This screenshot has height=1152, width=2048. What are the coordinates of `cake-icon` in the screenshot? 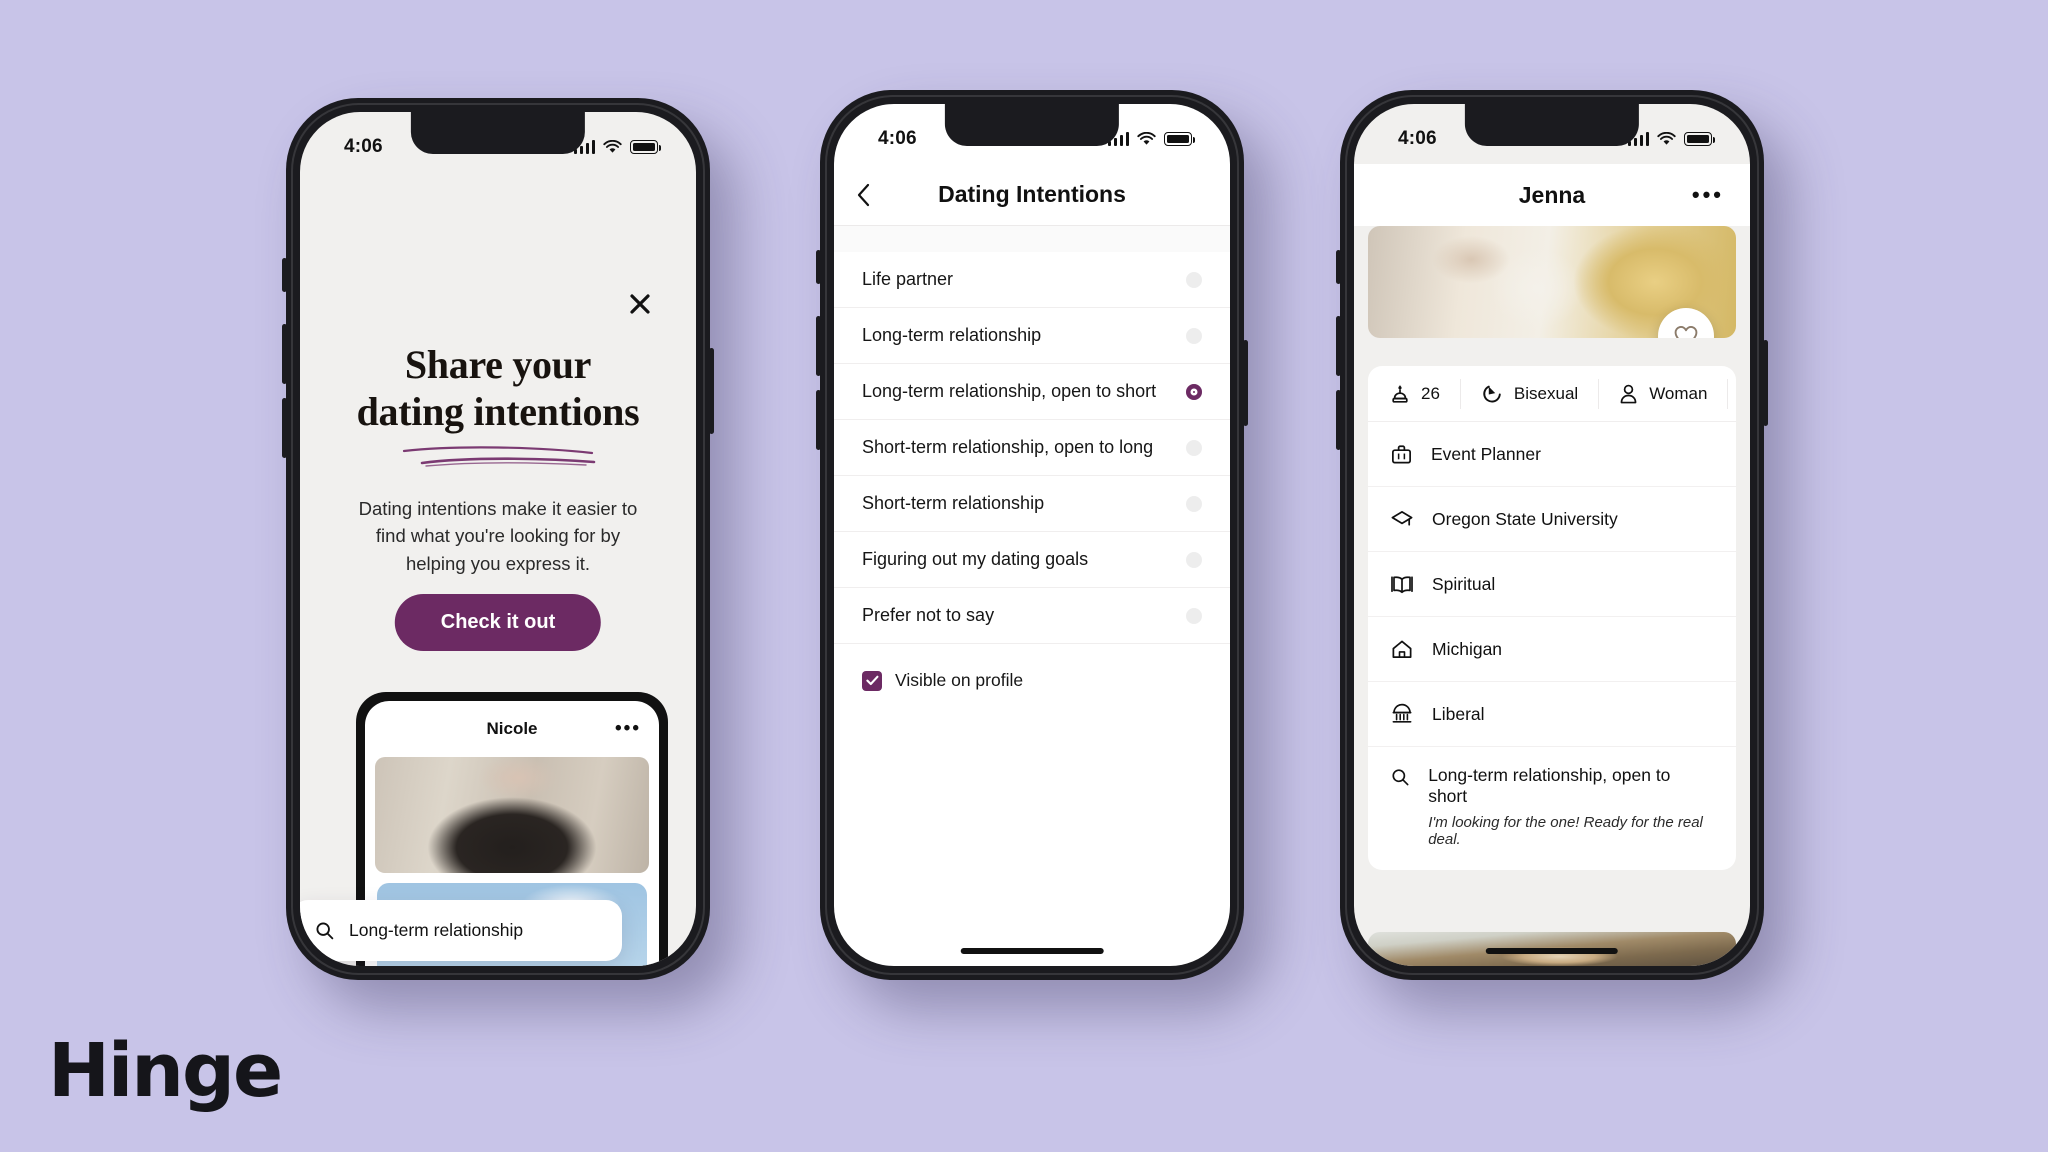 It's located at (1400, 393).